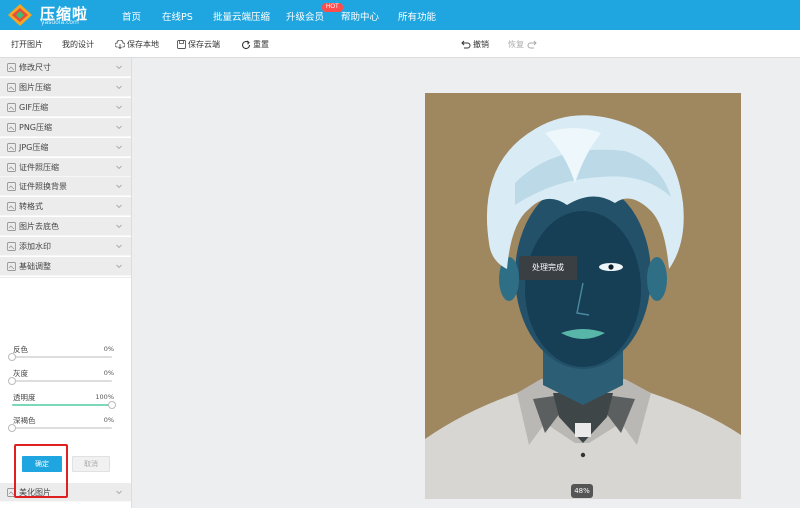 Image resolution: width=800 pixels, height=508 pixels. What do you see at coordinates (35, 266) in the screenshot?
I see `sidebar-item-label: 基础调整` at bounding box center [35, 266].